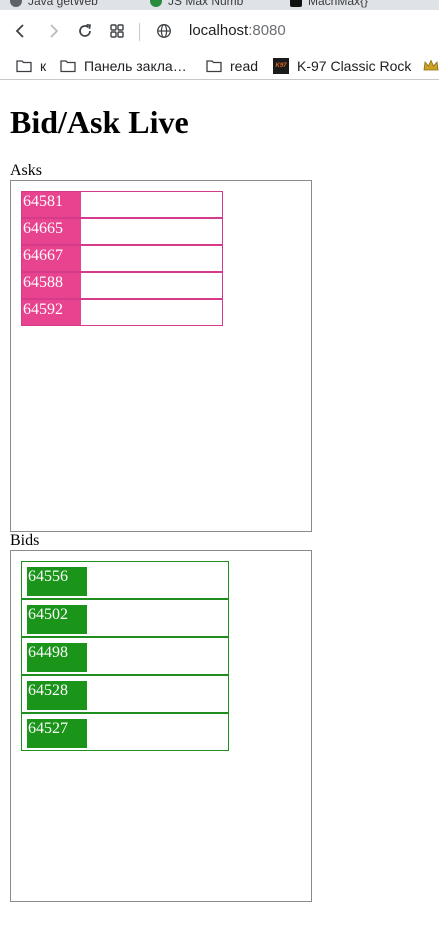 The height and width of the screenshot is (933, 439). Describe the element at coordinates (122, 285) in the screenshot. I see `ask-row: 64588` at that location.